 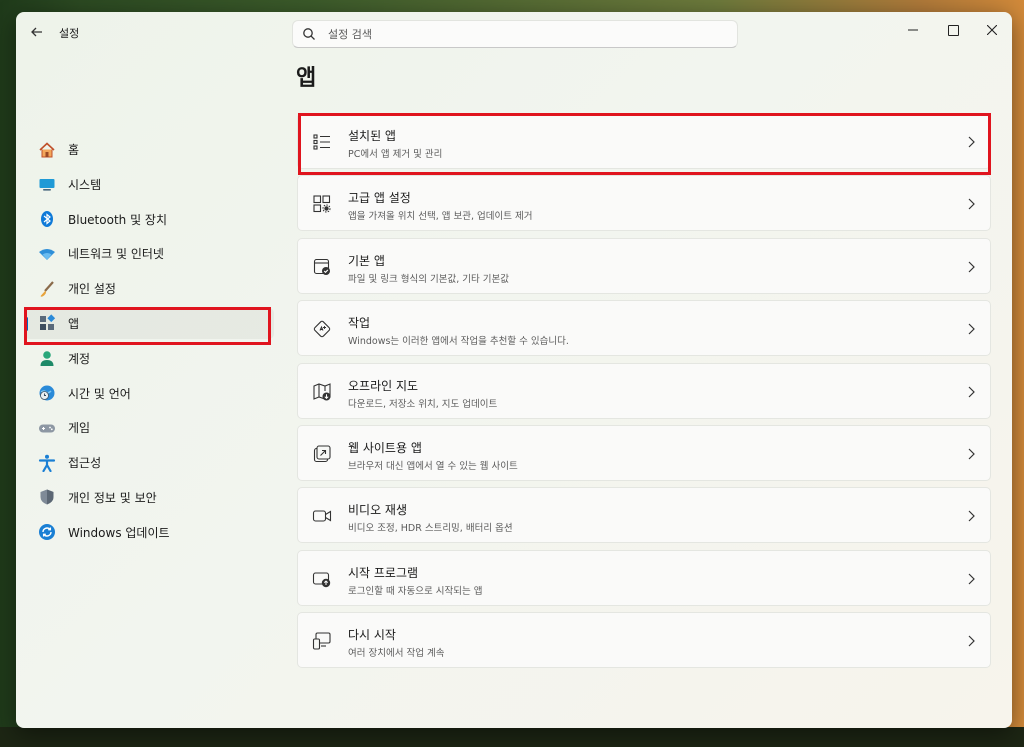 I want to click on app-settings-icon, so click(x=322, y=204).